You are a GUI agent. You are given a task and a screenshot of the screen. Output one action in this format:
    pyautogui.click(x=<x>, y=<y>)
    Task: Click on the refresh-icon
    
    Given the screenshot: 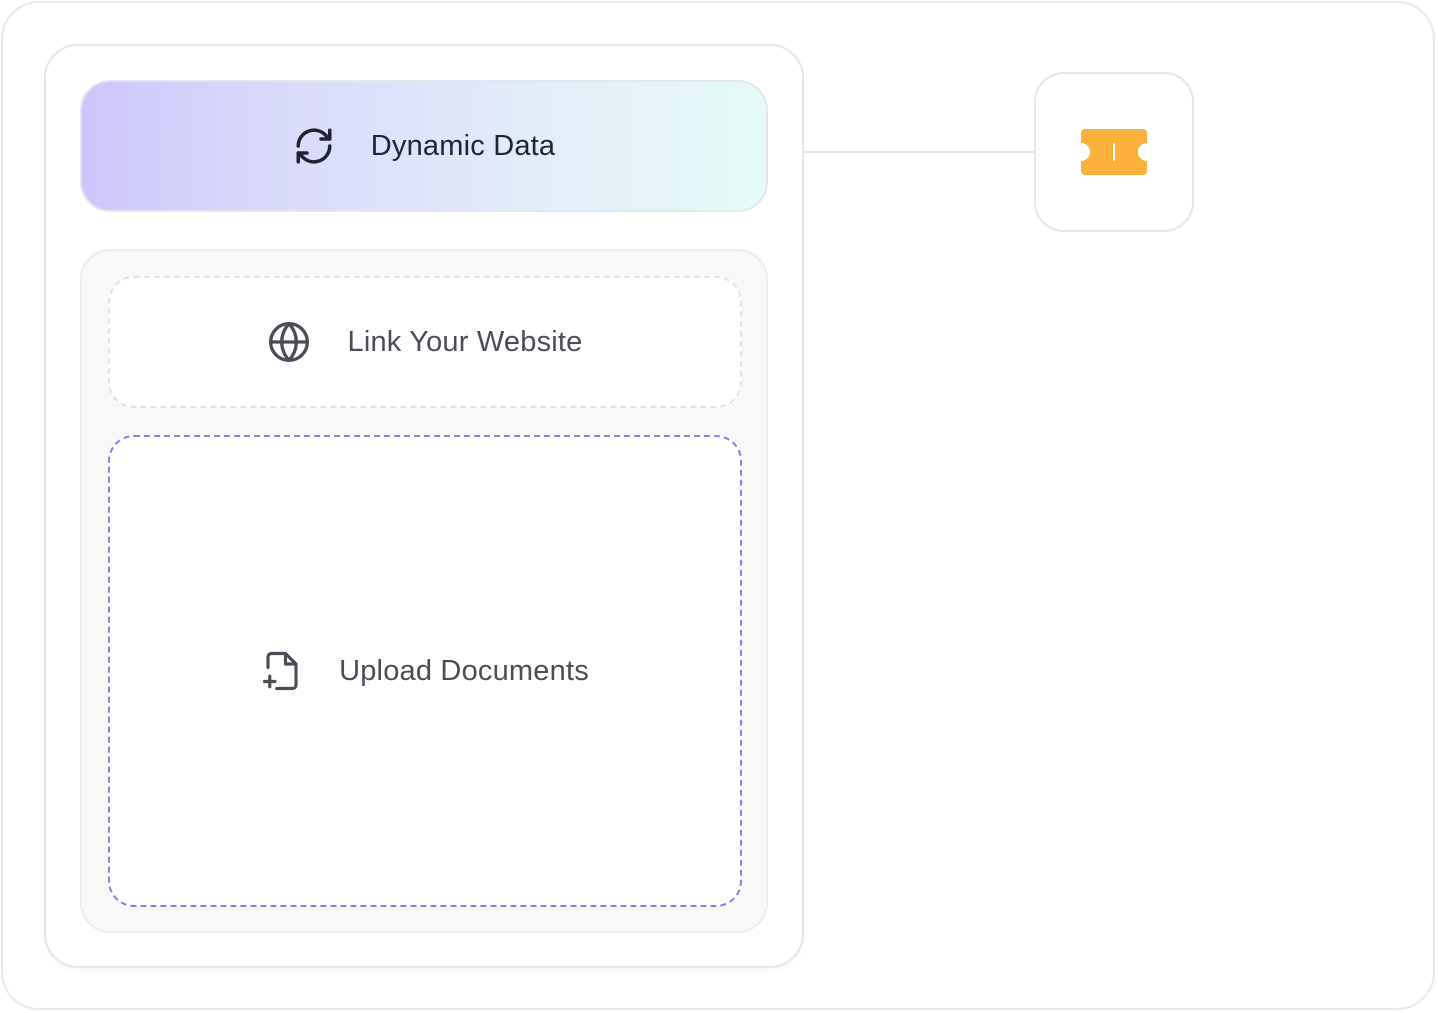 What is the action you would take?
    pyautogui.click(x=314, y=146)
    